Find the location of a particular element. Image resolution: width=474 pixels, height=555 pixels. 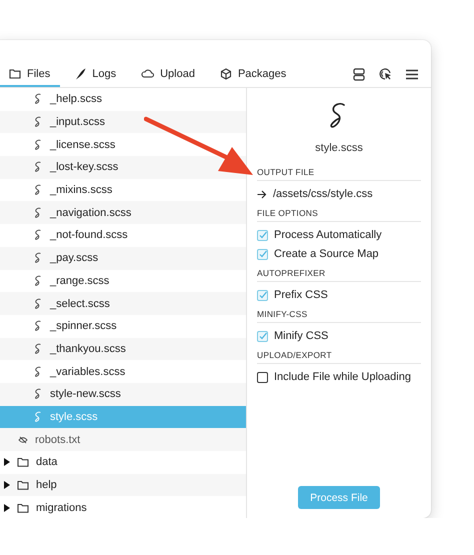

checkbox-label: Create a Source Map is located at coordinates (326, 254).